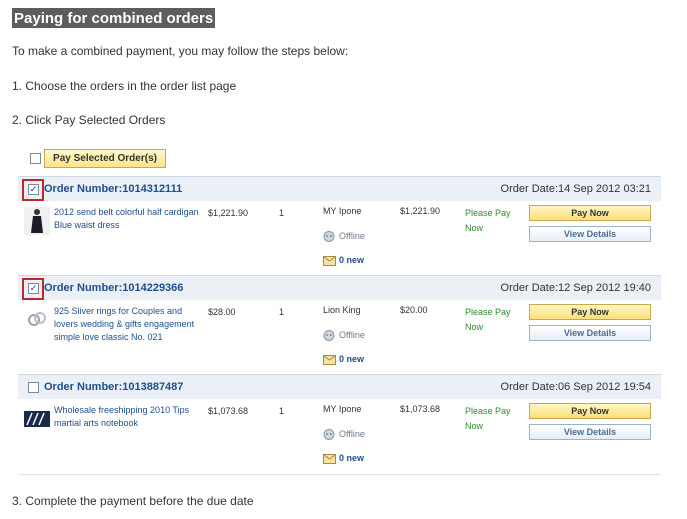 This screenshot has width=687, height=519. I want to click on page-title: Paying for combined orders, so click(114, 18).